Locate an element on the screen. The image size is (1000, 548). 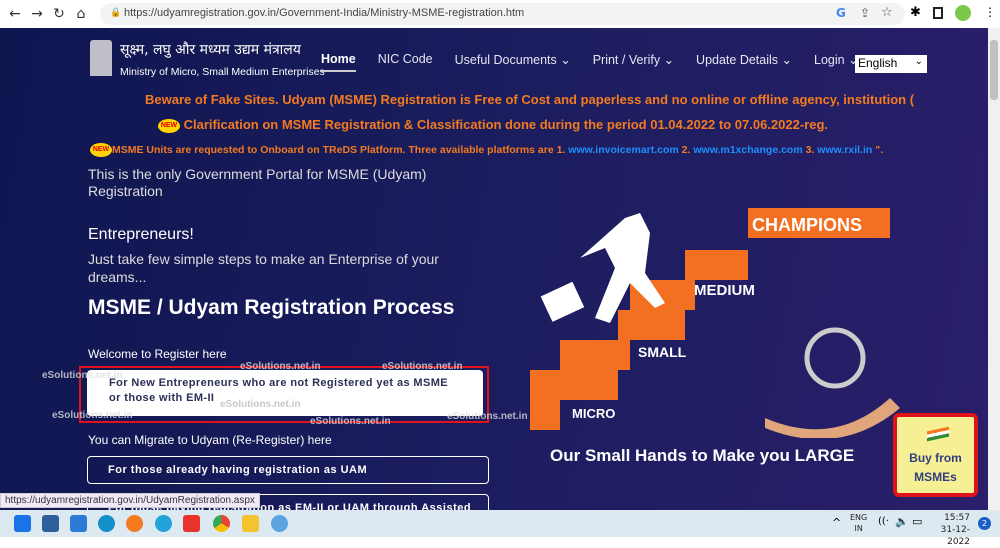
nav-login: Login ⌄ is located at coordinates (836, 62).